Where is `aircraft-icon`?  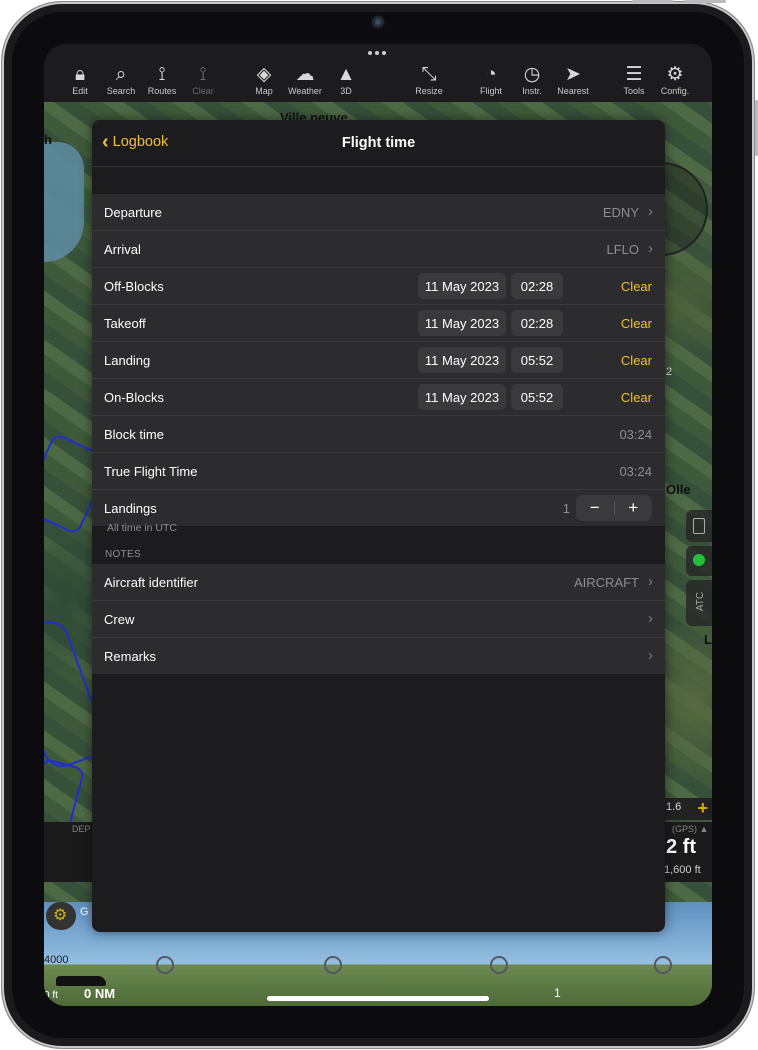 aircraft-icon is located at coordinates (81, 981).